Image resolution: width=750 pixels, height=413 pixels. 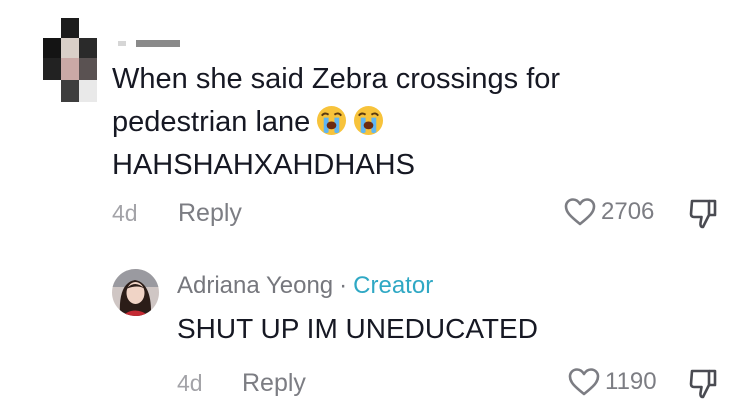 What do you see at coordinates (628, 211) in the screenshot?
I see `comment-like-count: 2706` at bounding box center [628, 211].